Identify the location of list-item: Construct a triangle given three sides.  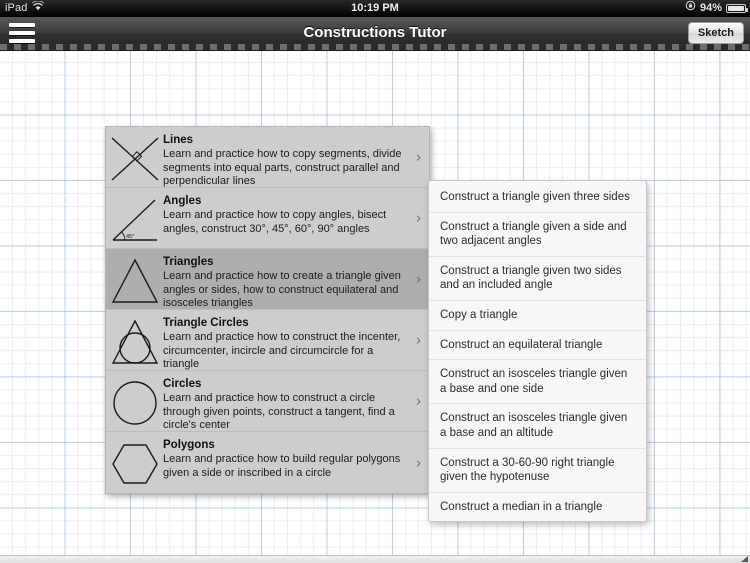
(537, 198).